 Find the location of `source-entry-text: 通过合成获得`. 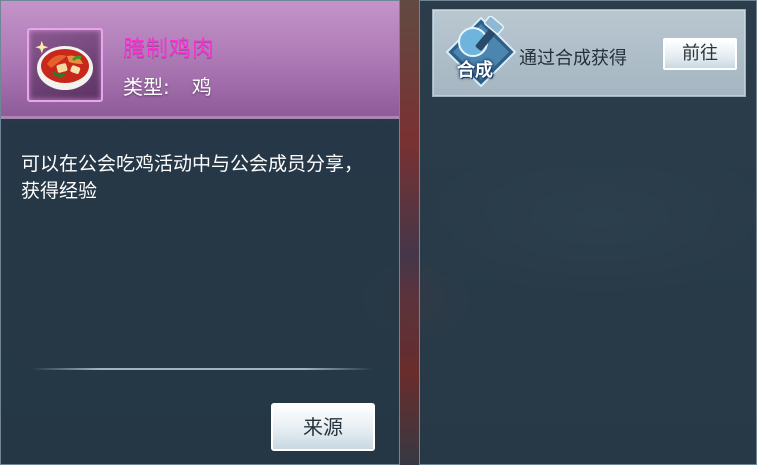

source-entry-text: 通过合成获得 is located at coordinates (573, 58).